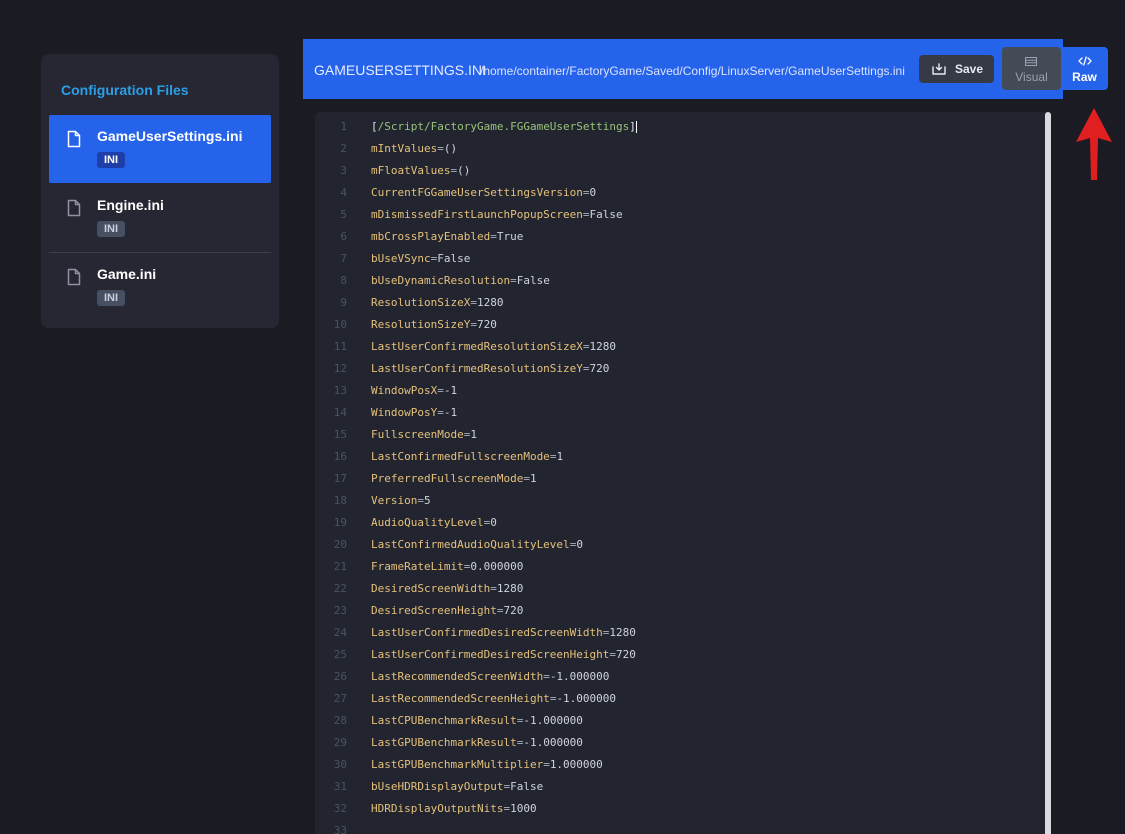  What do you see at coordinates (160, 218) in the screenshot?
I see `file-item-engine: Engine.ini INI` at bounding box center [160, 218].